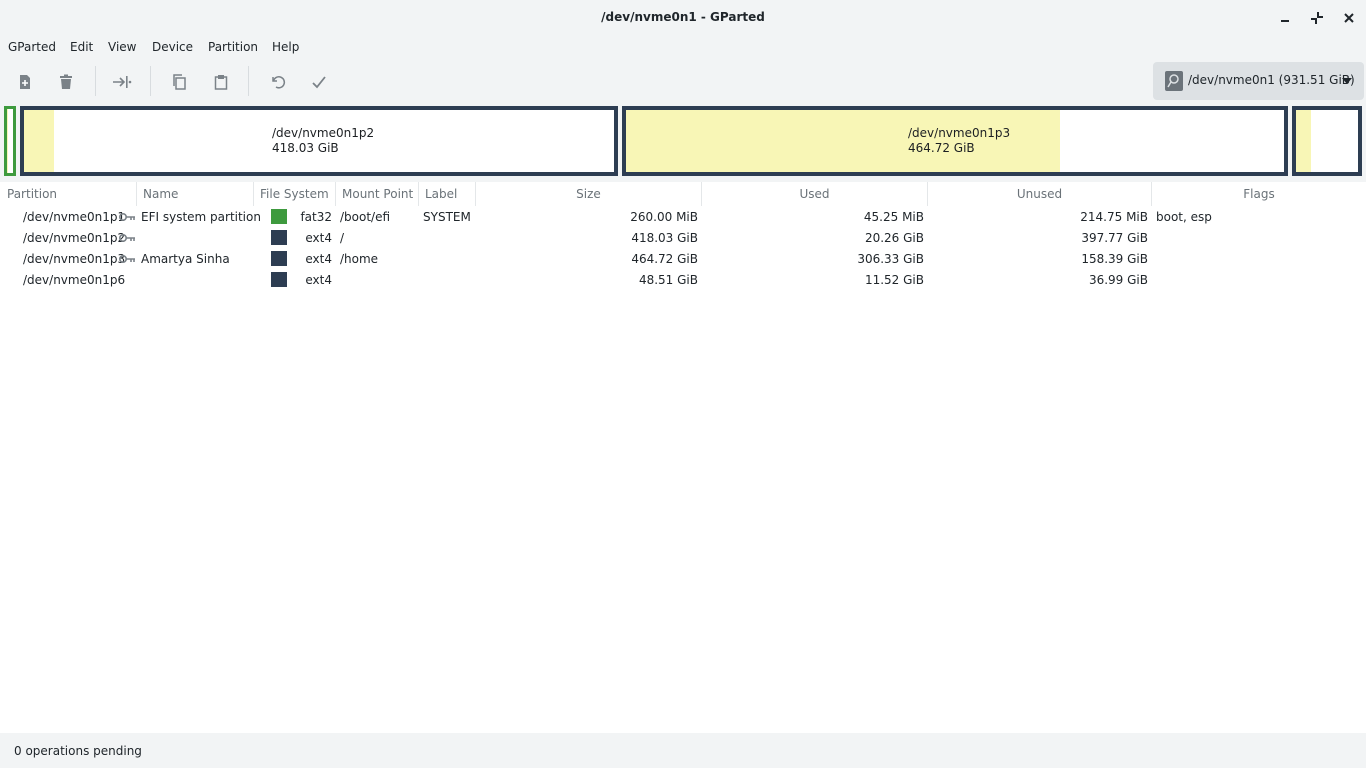 This screenshot has width=1366, height=768. I want to click on menu-partition: Partition, so click(233, 47).